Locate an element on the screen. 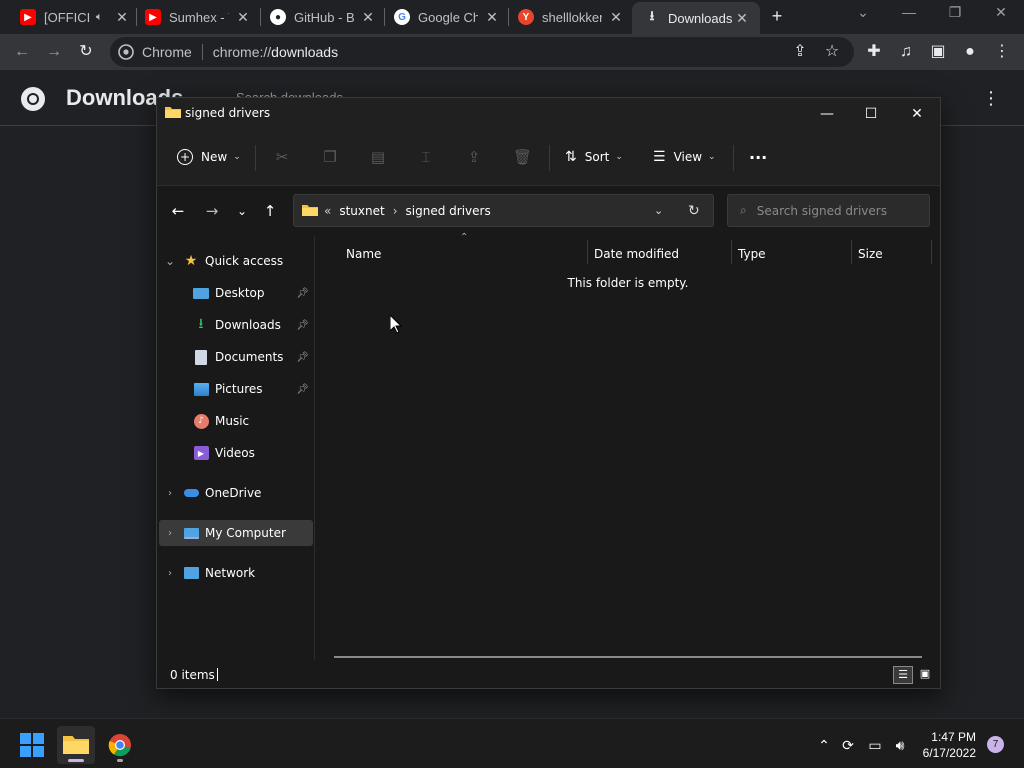 The image size is (1024, 768). nav-quick-access: ⌄ ★ Quick access is located at coordinates (236, 261).